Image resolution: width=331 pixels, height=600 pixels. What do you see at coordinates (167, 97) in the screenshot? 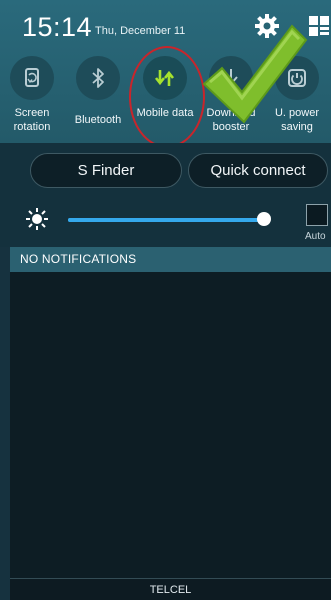
I see `annotation-circle` at bounding box center [167, 97].